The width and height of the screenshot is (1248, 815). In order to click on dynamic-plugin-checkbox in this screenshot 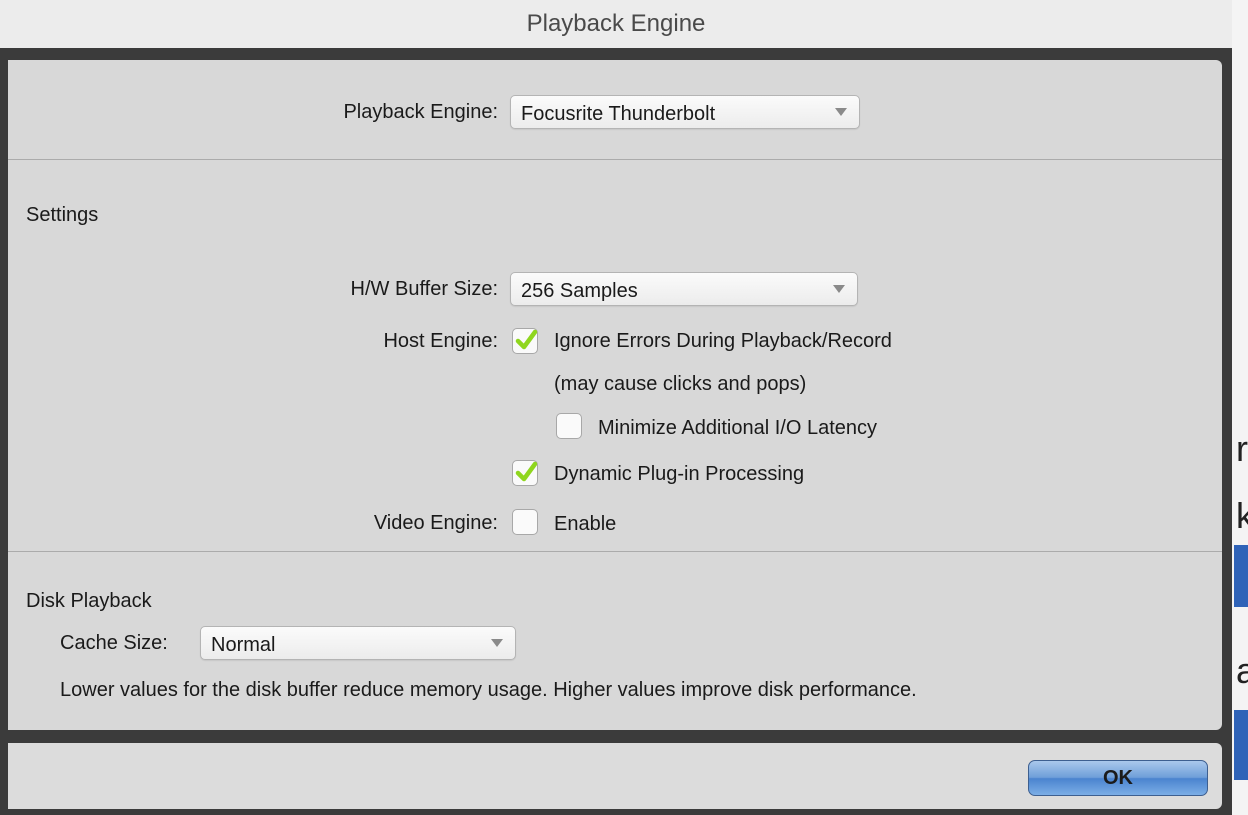, I will do `click(525, 473)`.